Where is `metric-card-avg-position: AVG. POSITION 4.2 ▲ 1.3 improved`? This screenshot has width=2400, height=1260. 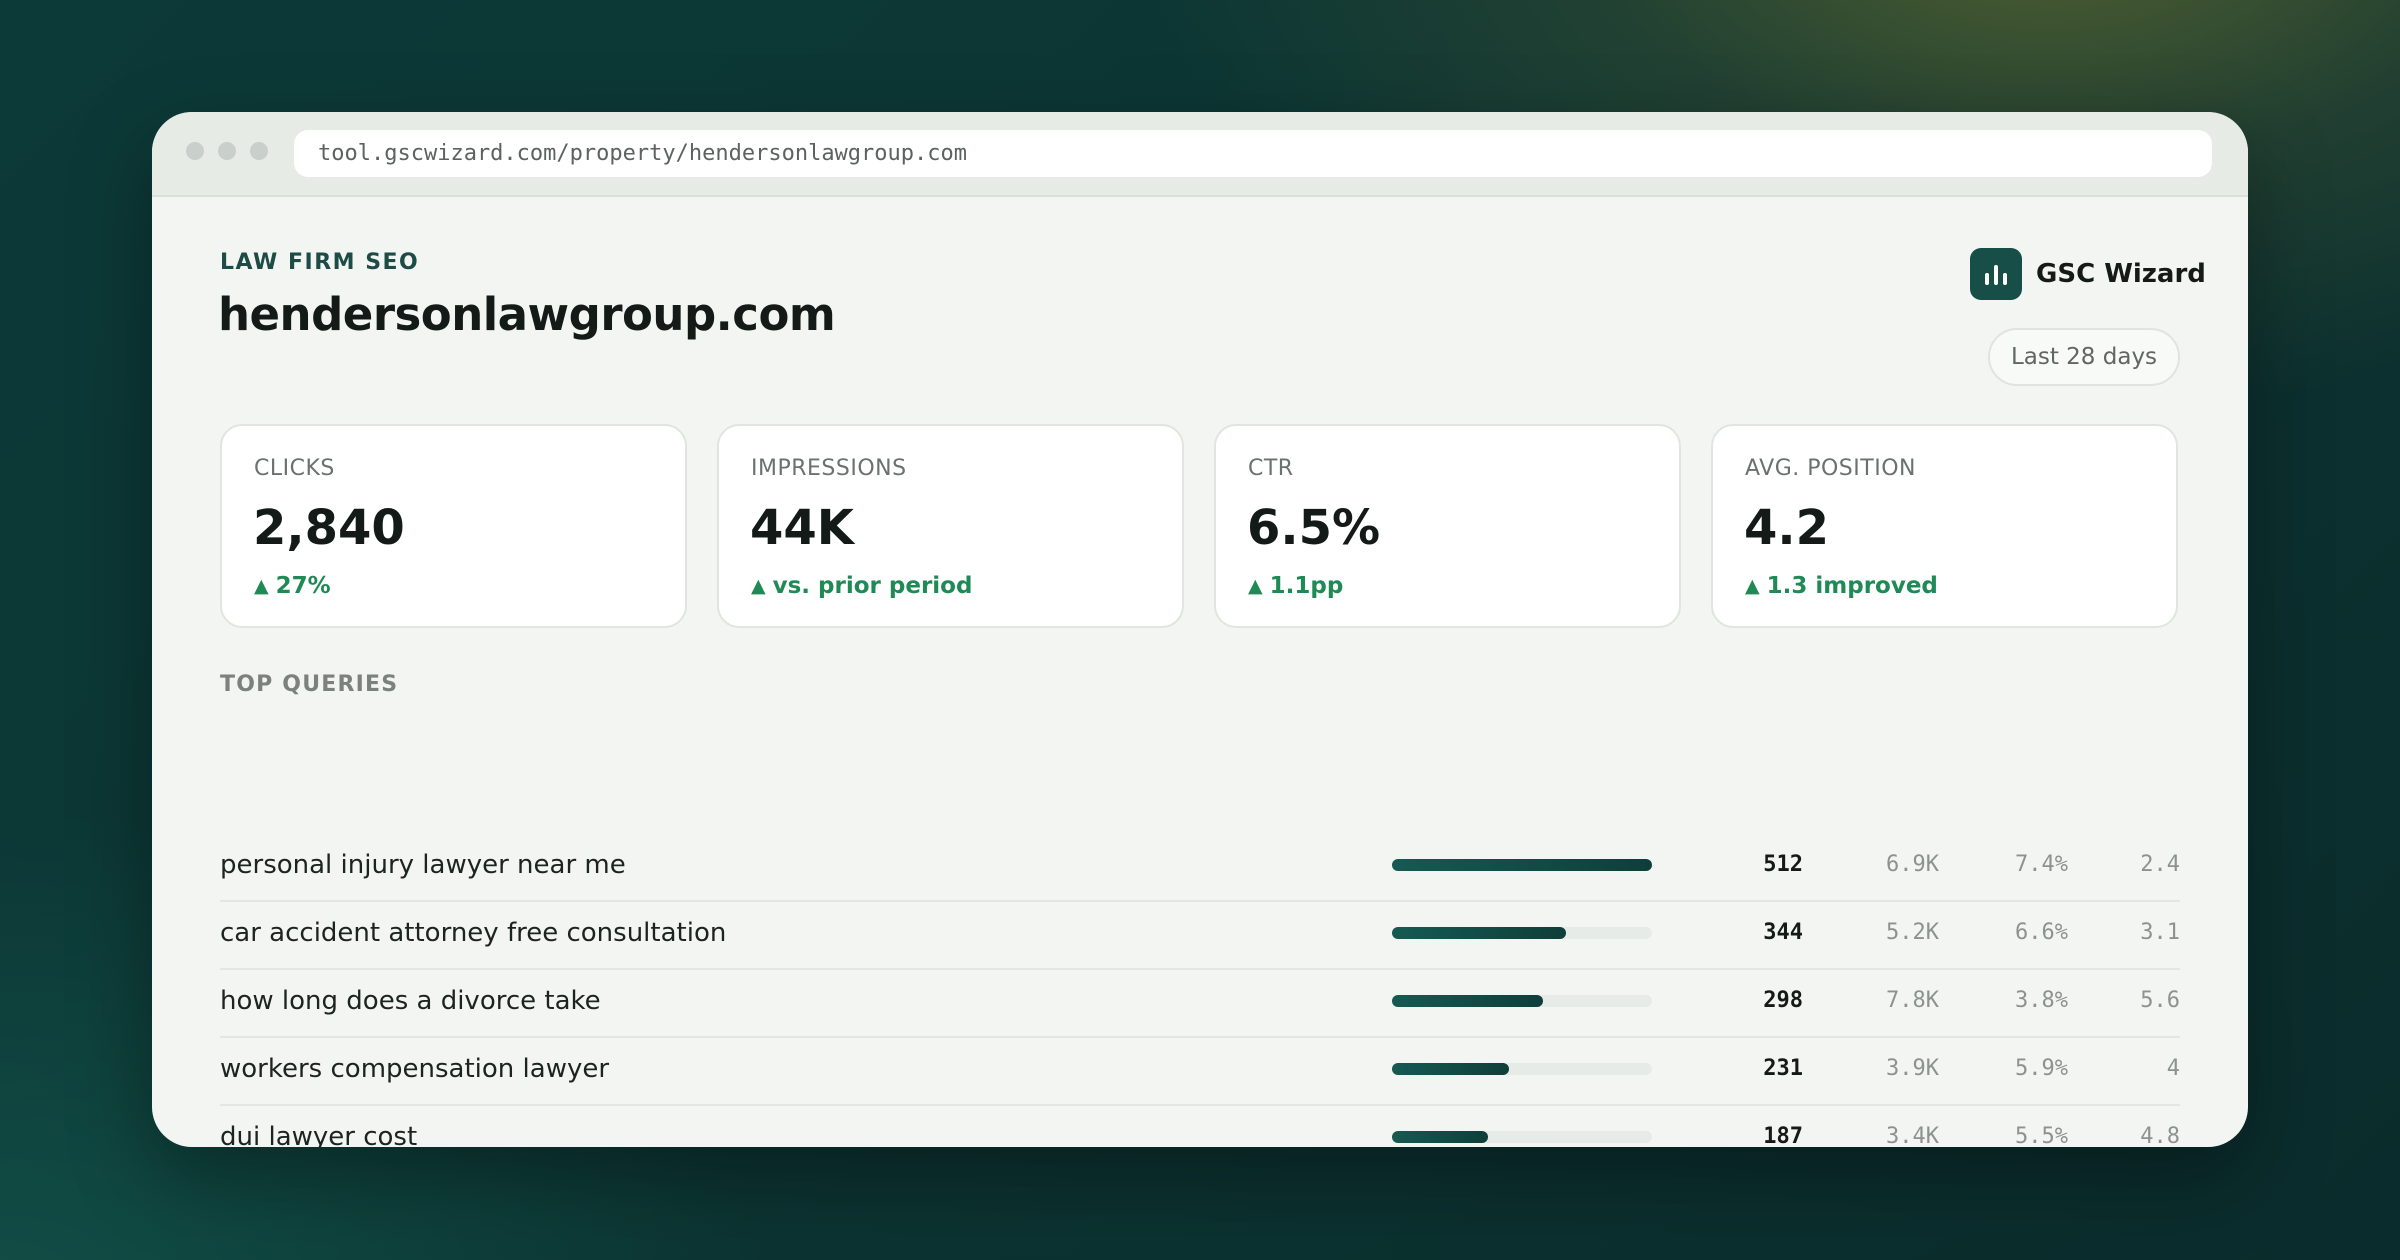 metric-card-avg-position: AVG. POSITION 4.2 ▲ 1.3 improved is located at coordinates (1944, 526).